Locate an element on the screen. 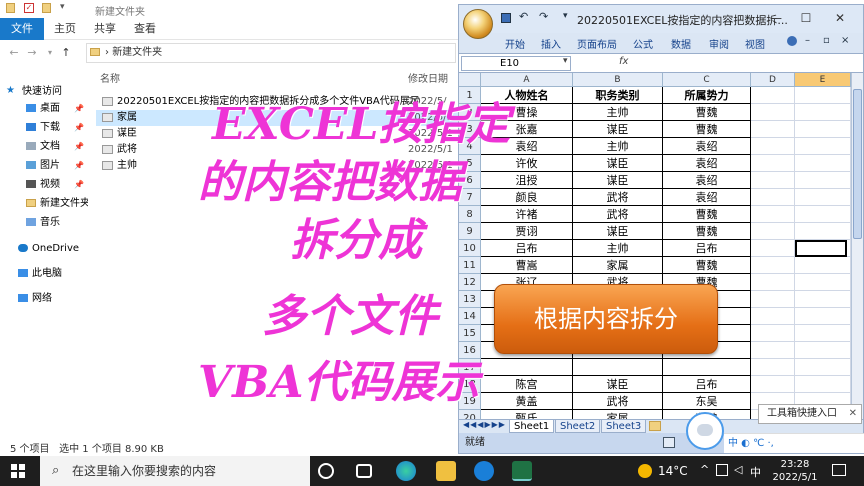  excel-app-icon is located at coordinates (522, 471).